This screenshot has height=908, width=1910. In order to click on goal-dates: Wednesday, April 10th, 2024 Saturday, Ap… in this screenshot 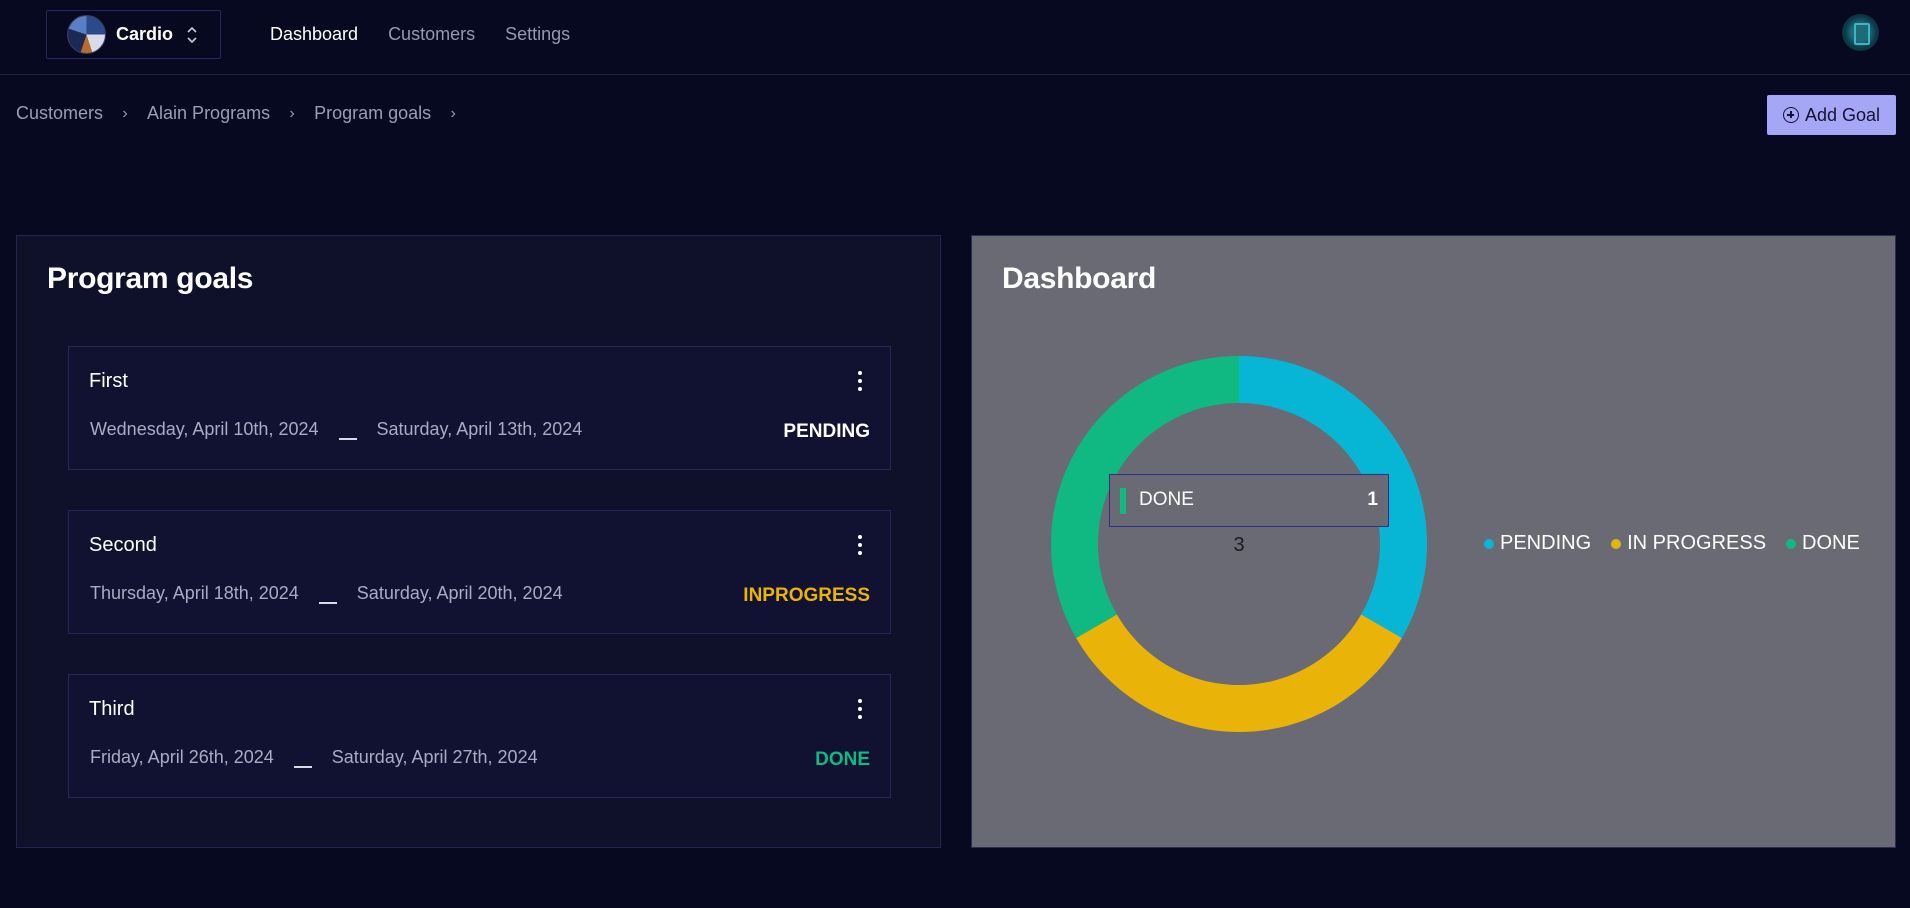, I will do `click(336, 429)`.